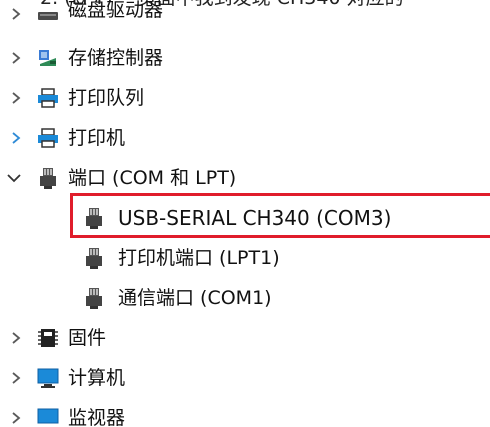  I want to click on tree-item-usb-serial-ch340: USB-SERIAL CH340 (COM3), so click(245, 218).